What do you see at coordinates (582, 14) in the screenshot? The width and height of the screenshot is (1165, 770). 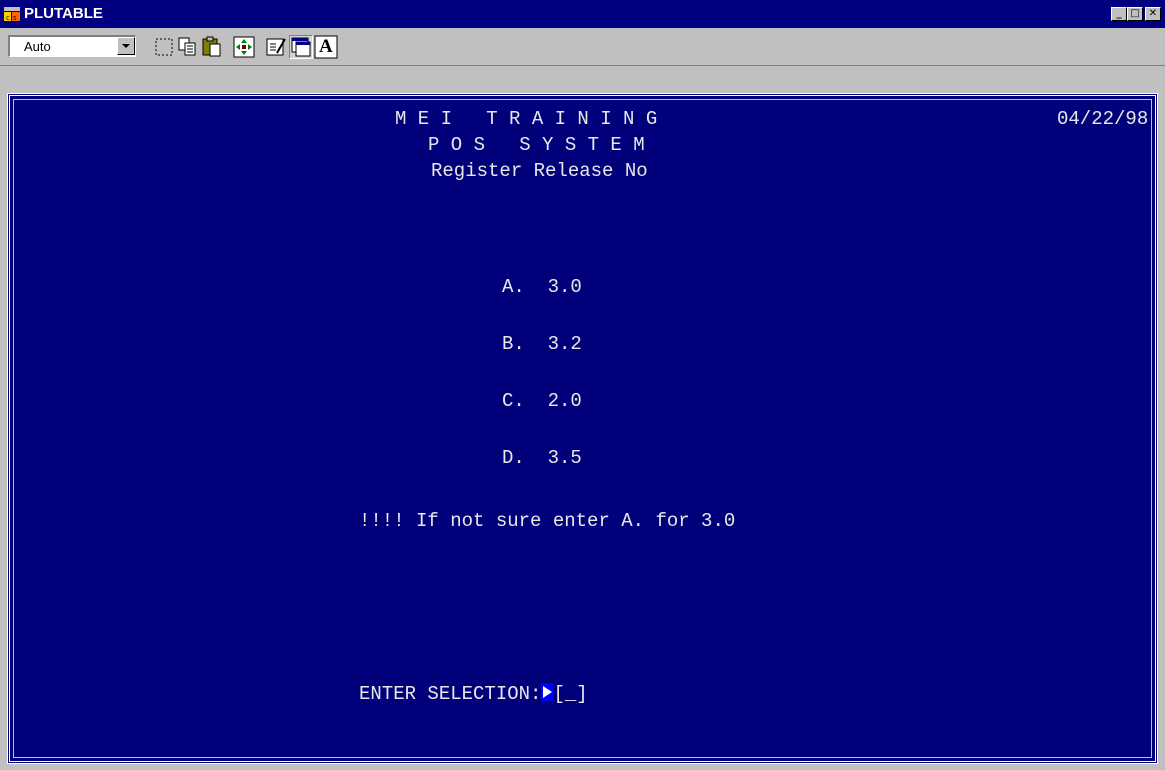 I see `title-bar: c s PLUTABLE _ □ ✕` at bounding box center [582, 14].